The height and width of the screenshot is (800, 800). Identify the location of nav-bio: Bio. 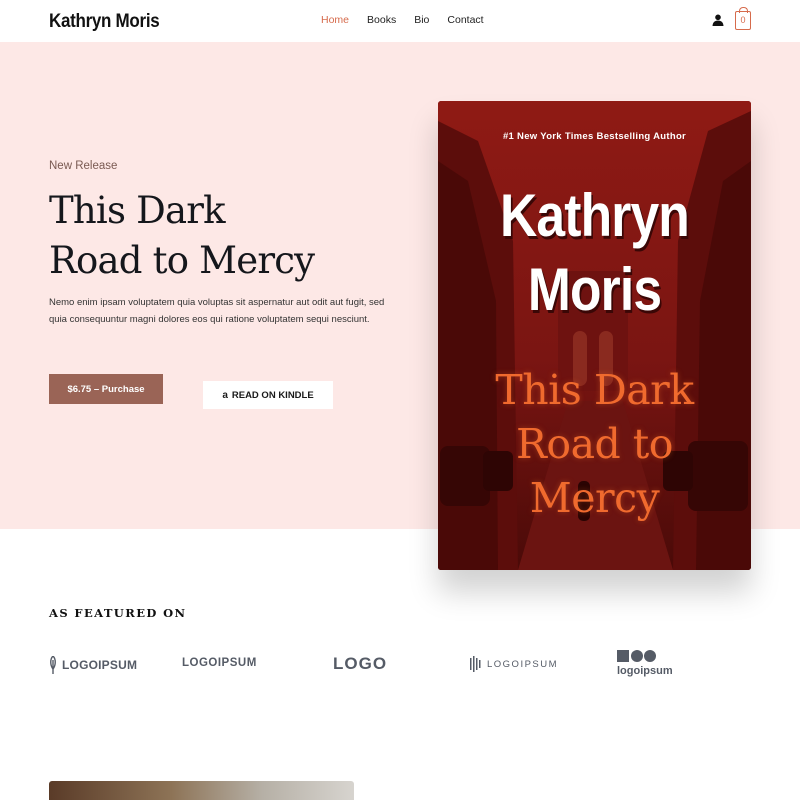
(421, 20).